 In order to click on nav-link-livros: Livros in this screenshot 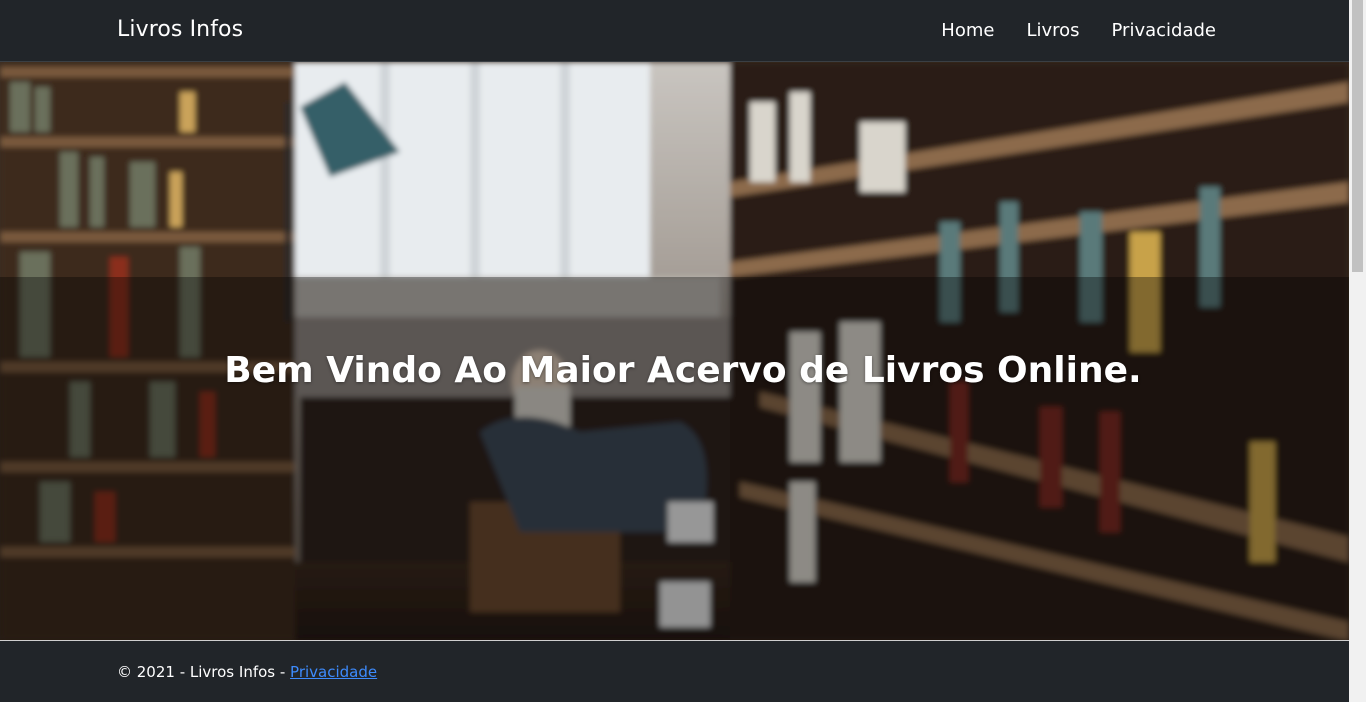, I will do `click(1052, 30)`.